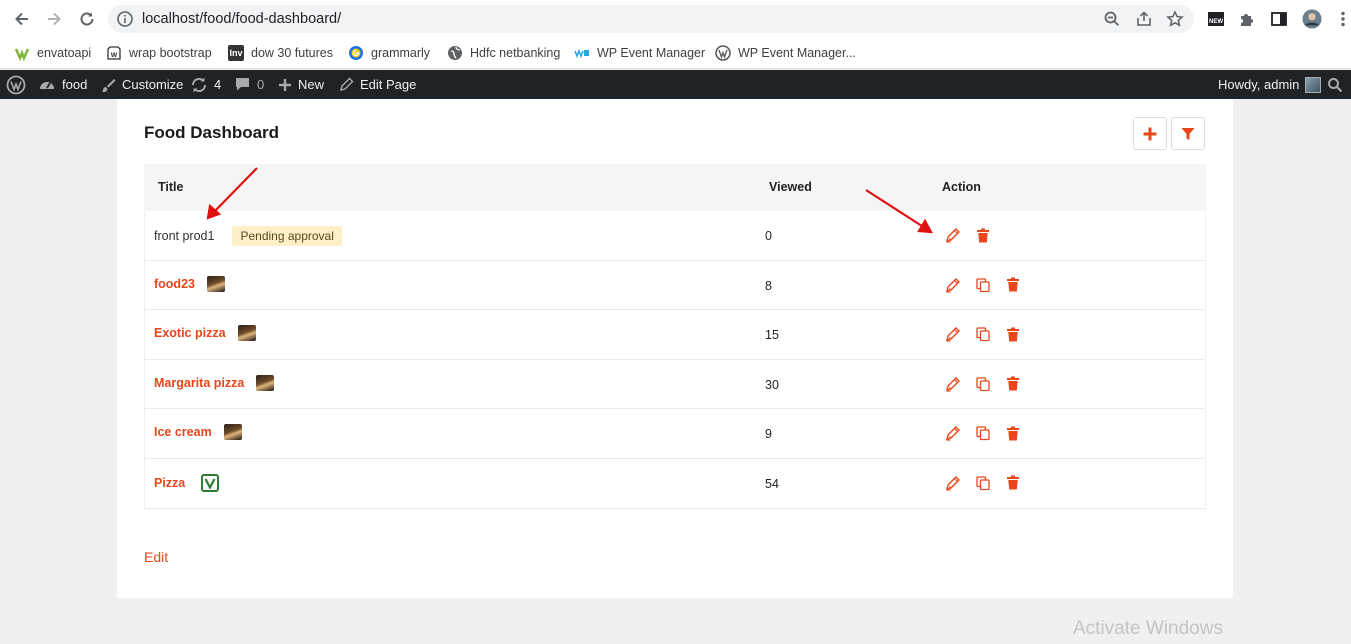 This screenshot has height=644, width=1351. What do you see at coordinates (174, 284) in the screenshot?
I see `food-title: food23` at bounding box center [174, 284].